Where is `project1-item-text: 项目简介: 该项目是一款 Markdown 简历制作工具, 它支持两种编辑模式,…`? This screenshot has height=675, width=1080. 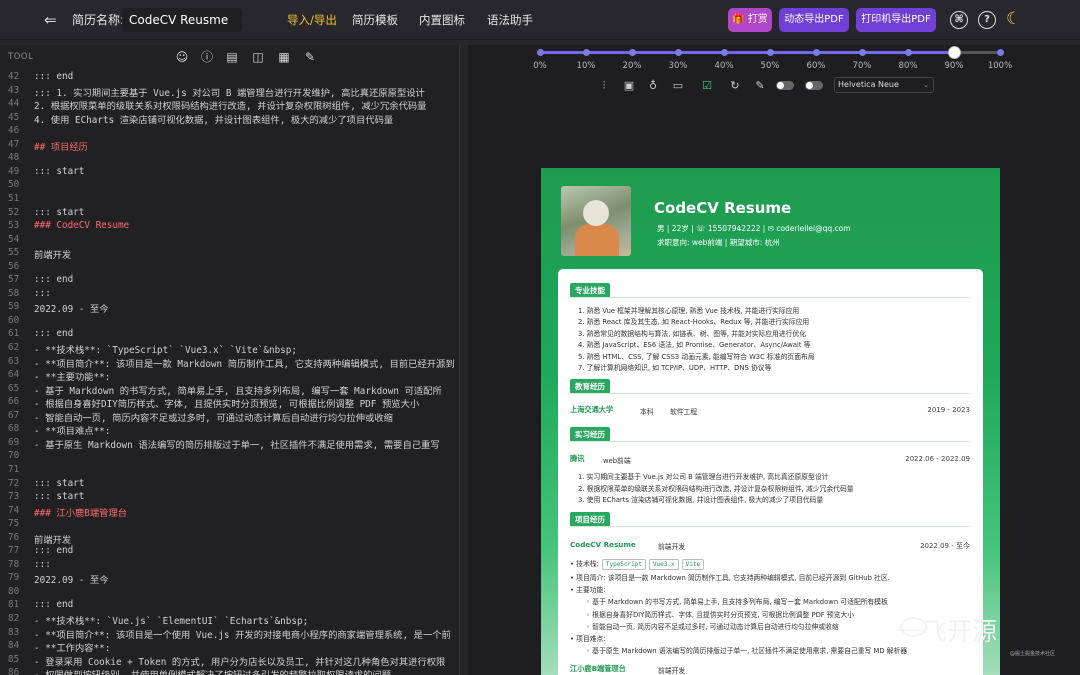
project1-item-text: 项目简介: 该项目是一款 Markdown 简历制作工具, 它支持两种编辑模式,… is located at coordinates (733, 578).